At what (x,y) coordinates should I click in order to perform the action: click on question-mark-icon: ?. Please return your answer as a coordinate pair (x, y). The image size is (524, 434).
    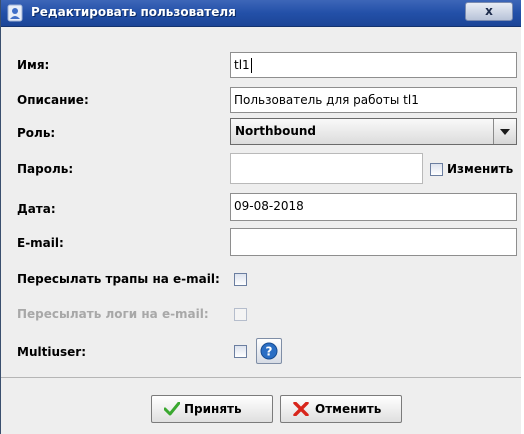
    Looking at the image, I should click on (269, 354).